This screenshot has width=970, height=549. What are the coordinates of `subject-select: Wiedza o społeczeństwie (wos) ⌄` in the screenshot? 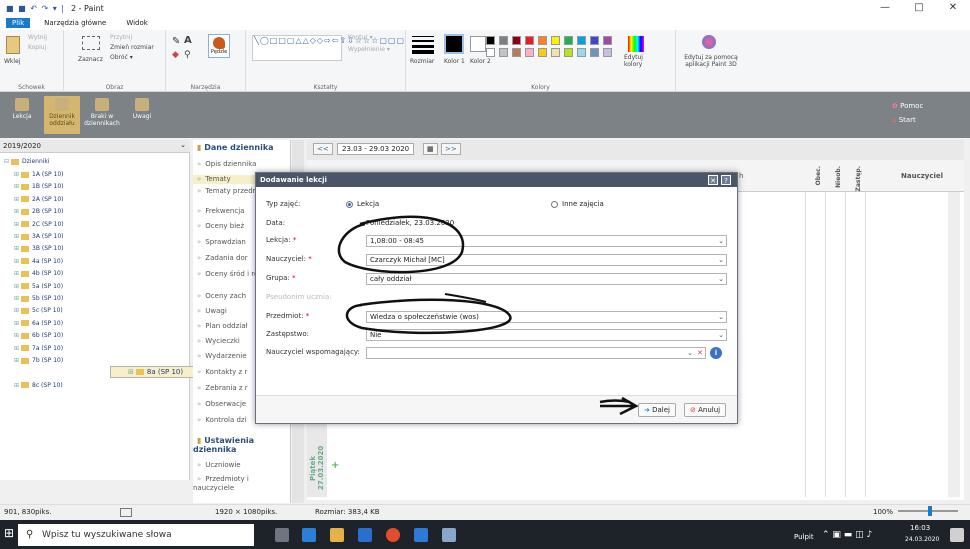 It's located at (546, 317).